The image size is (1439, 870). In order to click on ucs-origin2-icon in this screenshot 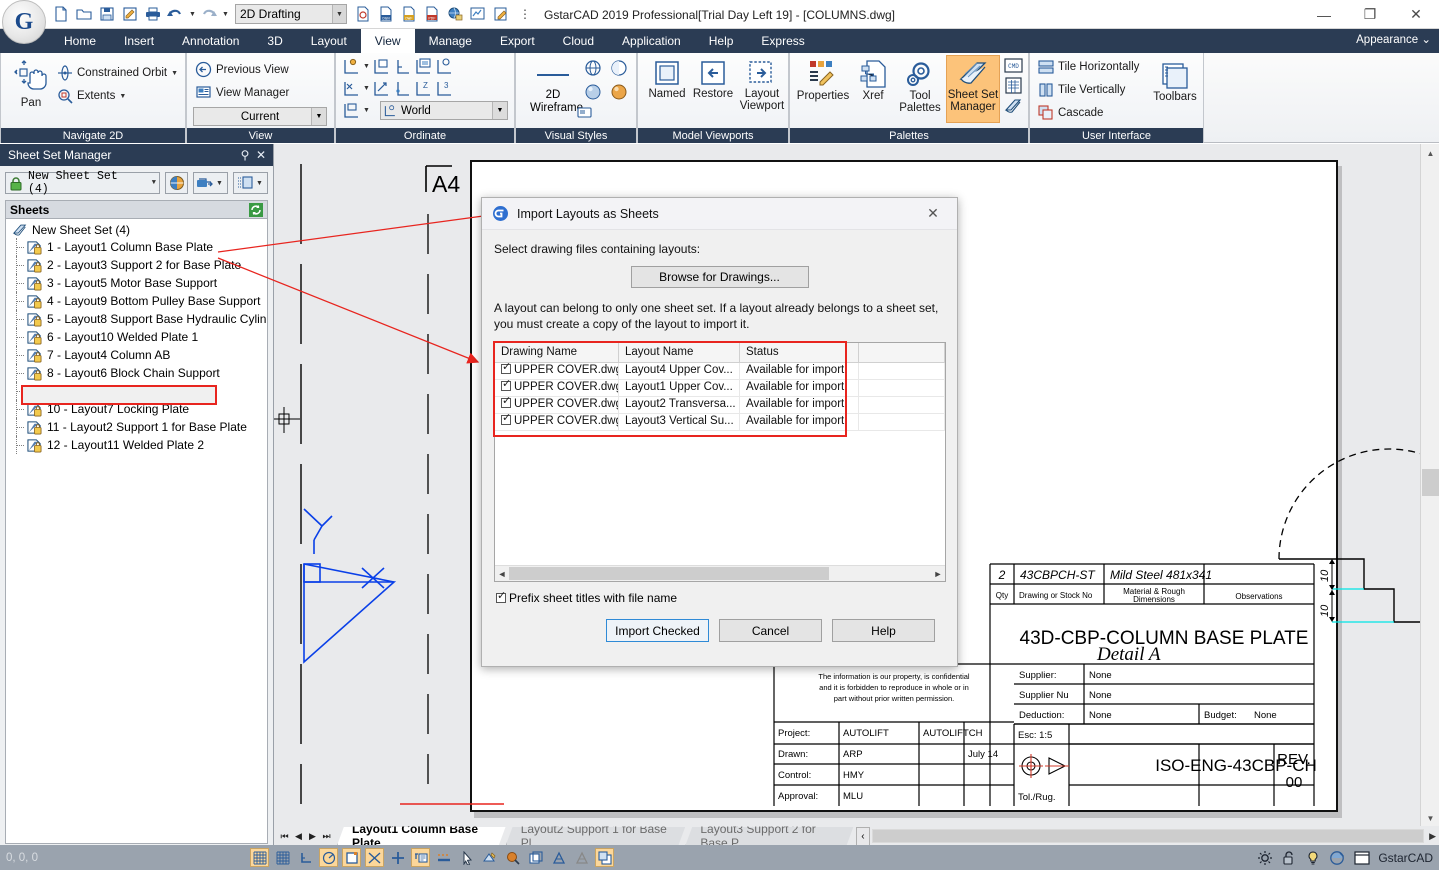, I will do `click(402, 88)`.